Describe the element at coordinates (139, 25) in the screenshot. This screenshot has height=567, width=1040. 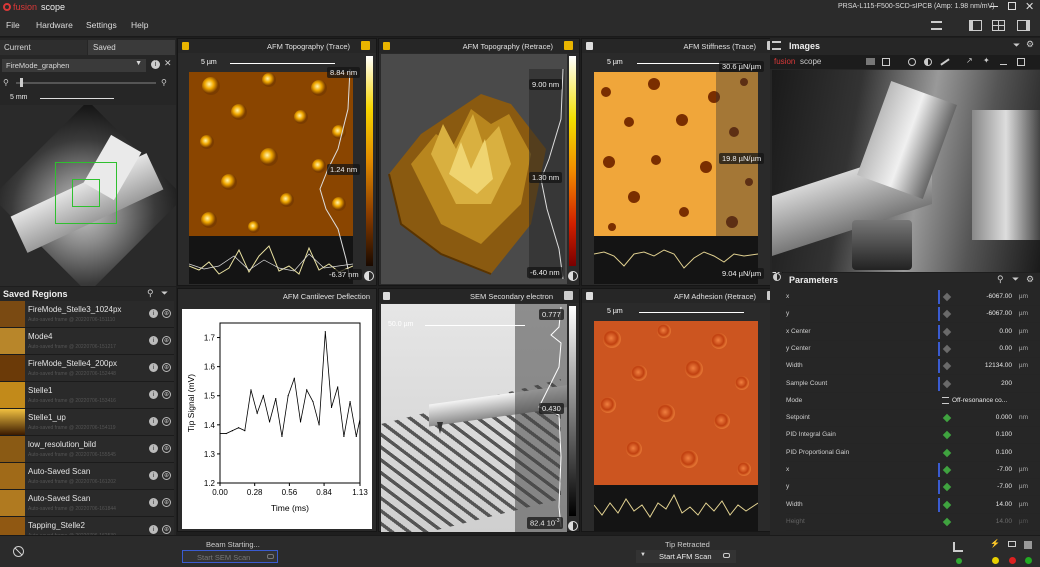
I see `menu-help: Help` at that location.